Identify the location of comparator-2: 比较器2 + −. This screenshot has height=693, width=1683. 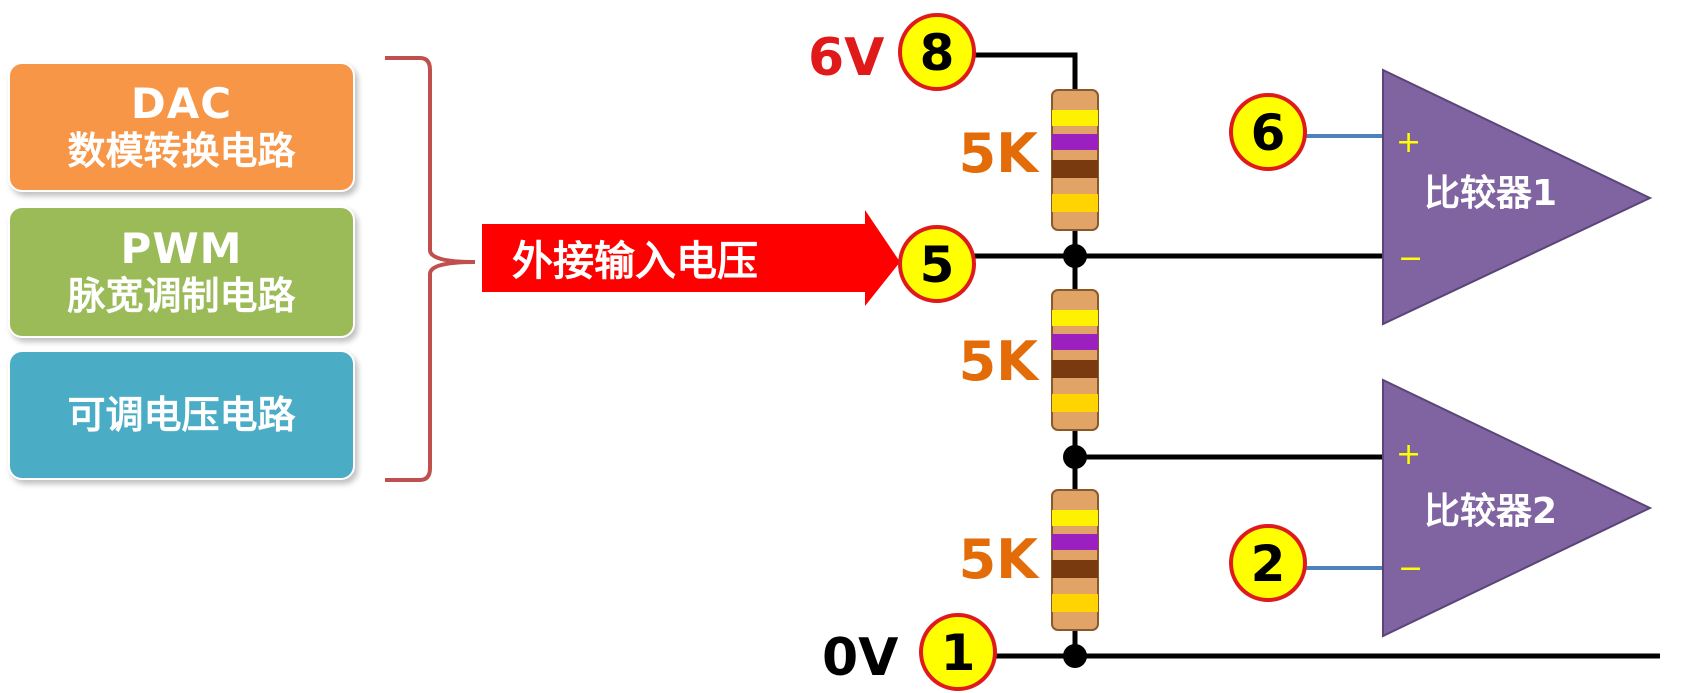
(1517, 508).